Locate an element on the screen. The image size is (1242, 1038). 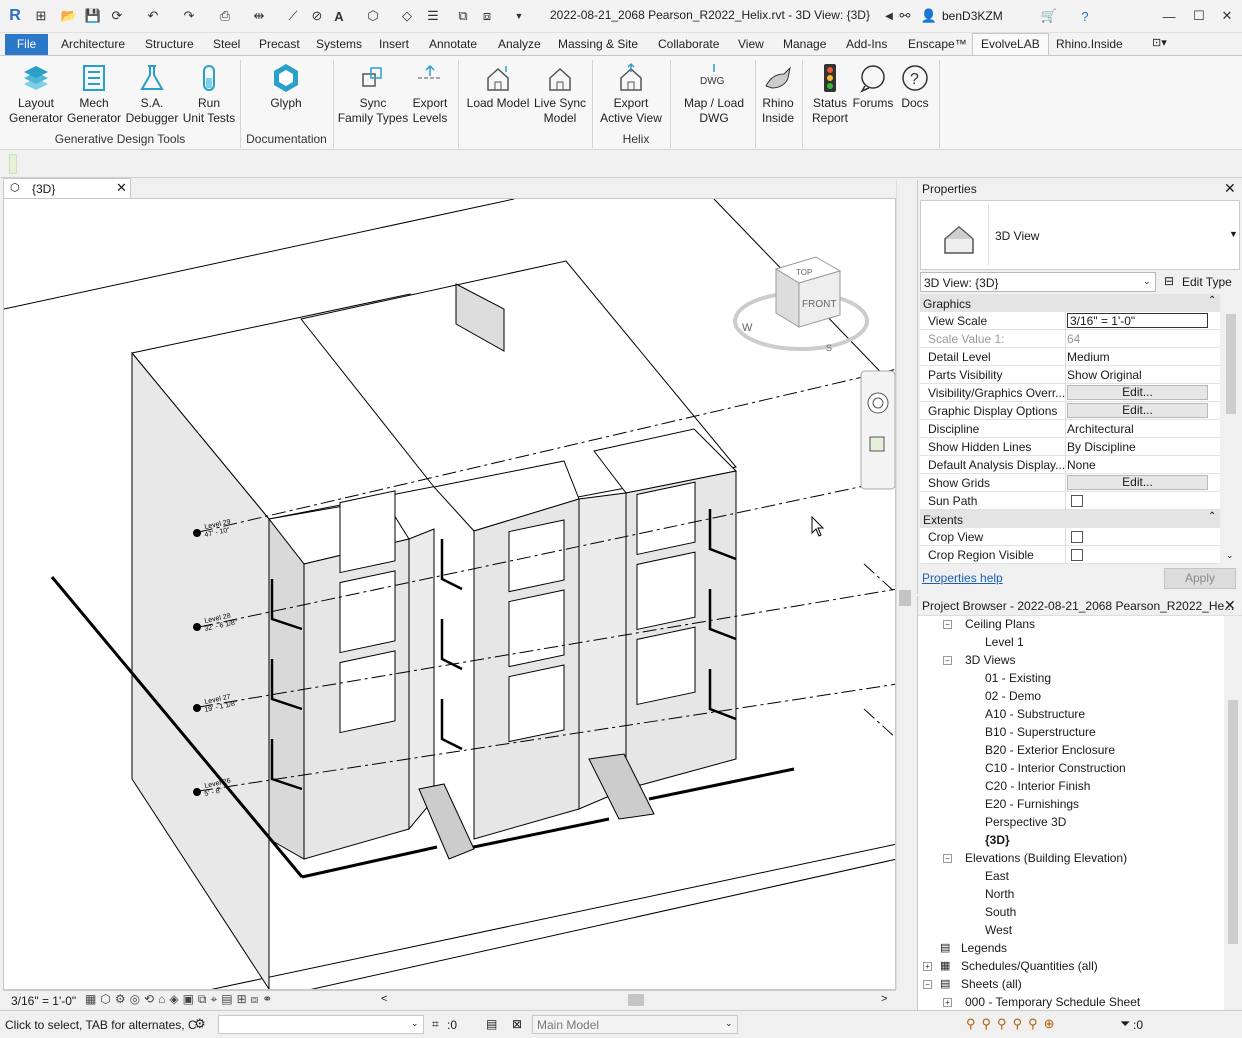
tree-view-a10: A10 - Substructure is located at coordinates (1035, 714).